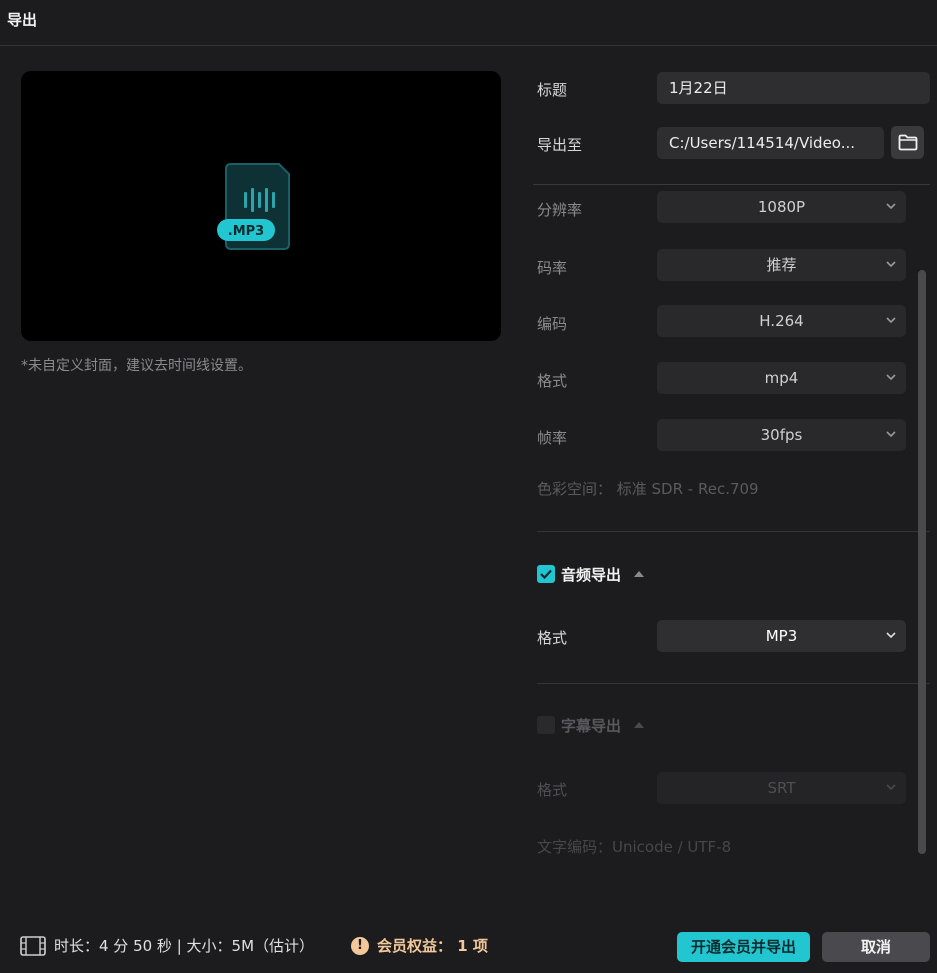  What do you see at coordinates (731, 184) in the screenshot?
I see `settings-divider-top` at bounding box center [731, 184].